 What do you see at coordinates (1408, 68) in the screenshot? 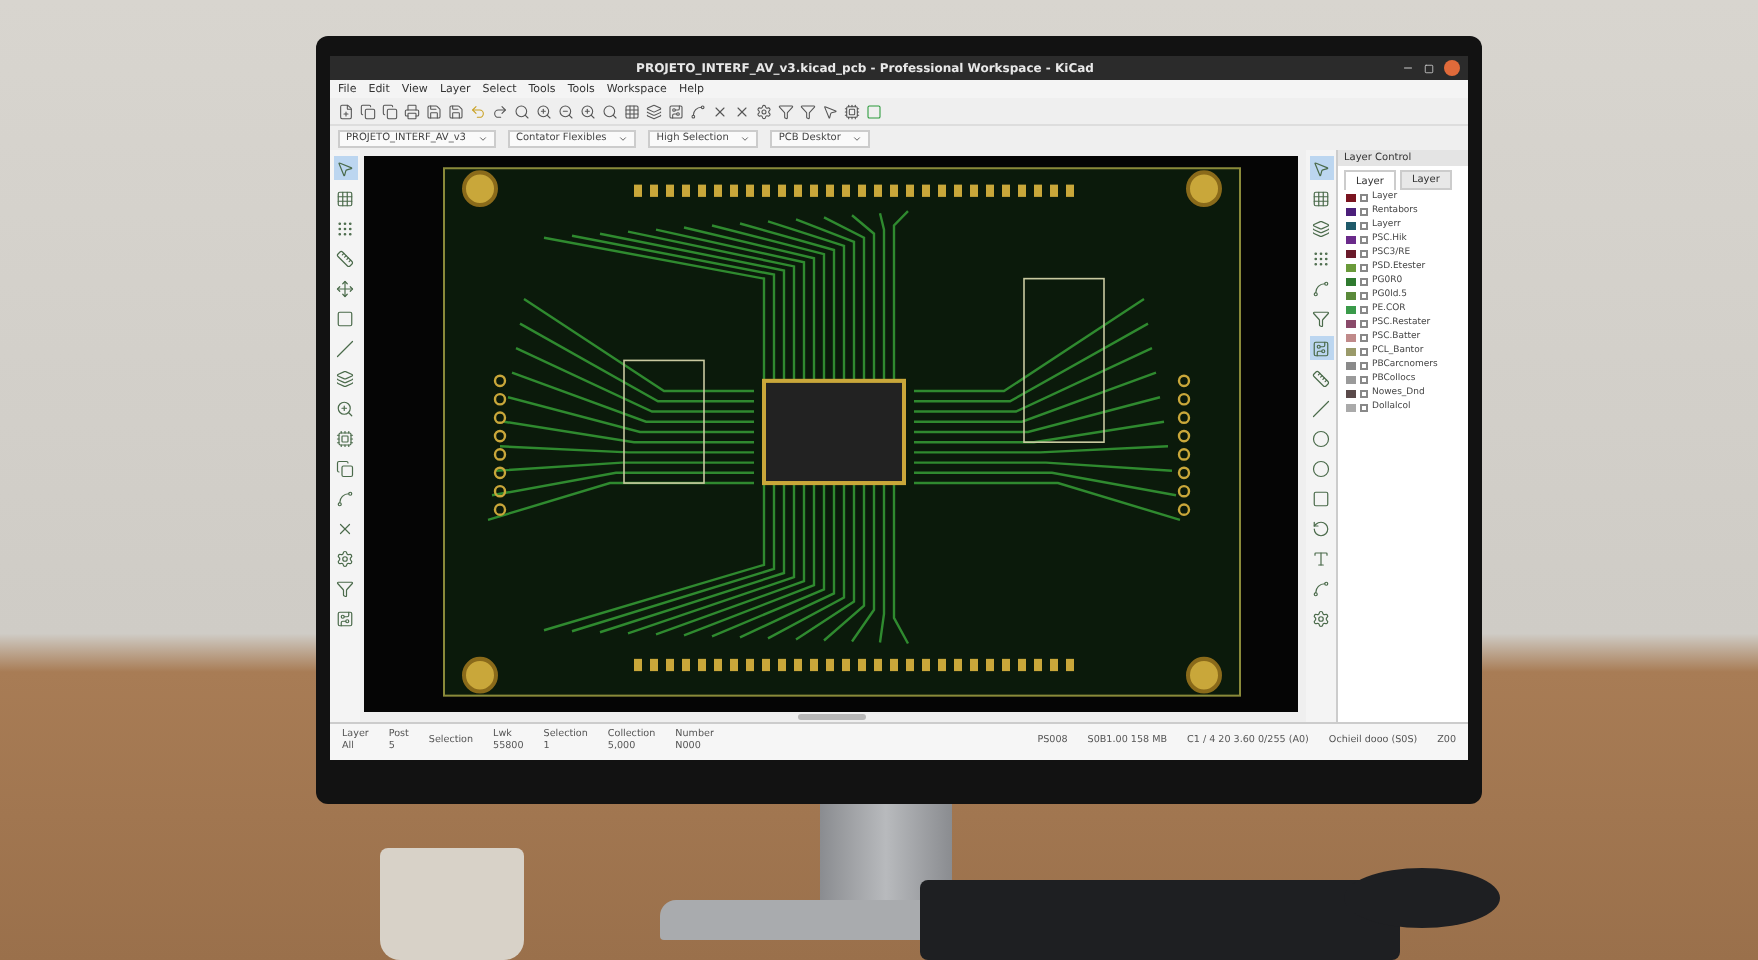
I see `minimize-icon` at bounding box center [1408, 68].